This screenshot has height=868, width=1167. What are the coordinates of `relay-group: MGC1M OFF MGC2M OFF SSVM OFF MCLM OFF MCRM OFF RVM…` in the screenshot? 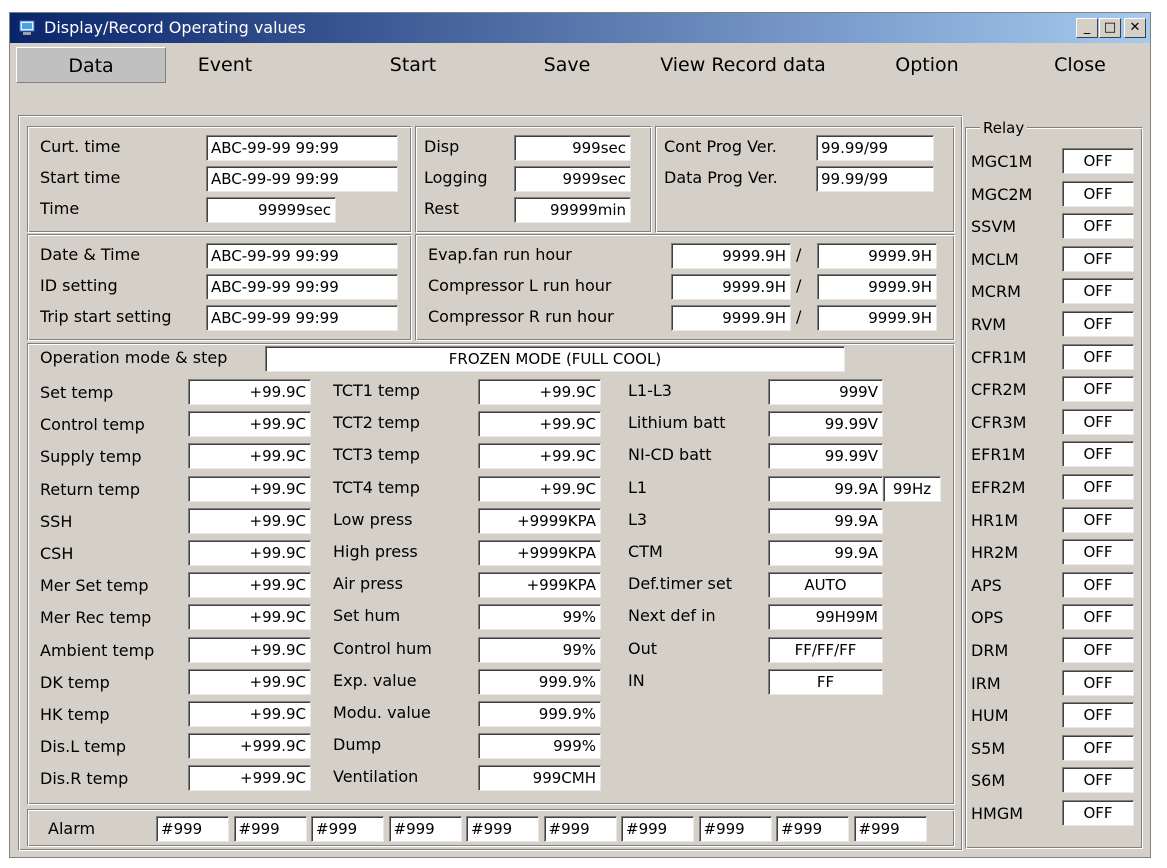 It's located at (1054, 488).